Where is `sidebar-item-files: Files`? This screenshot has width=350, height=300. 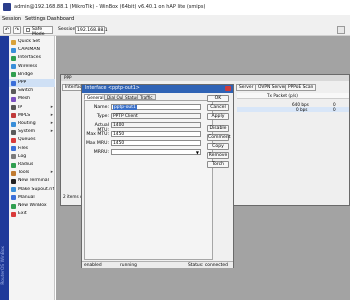 sidebar-item-files: Files is located at coordinates (32, 149).